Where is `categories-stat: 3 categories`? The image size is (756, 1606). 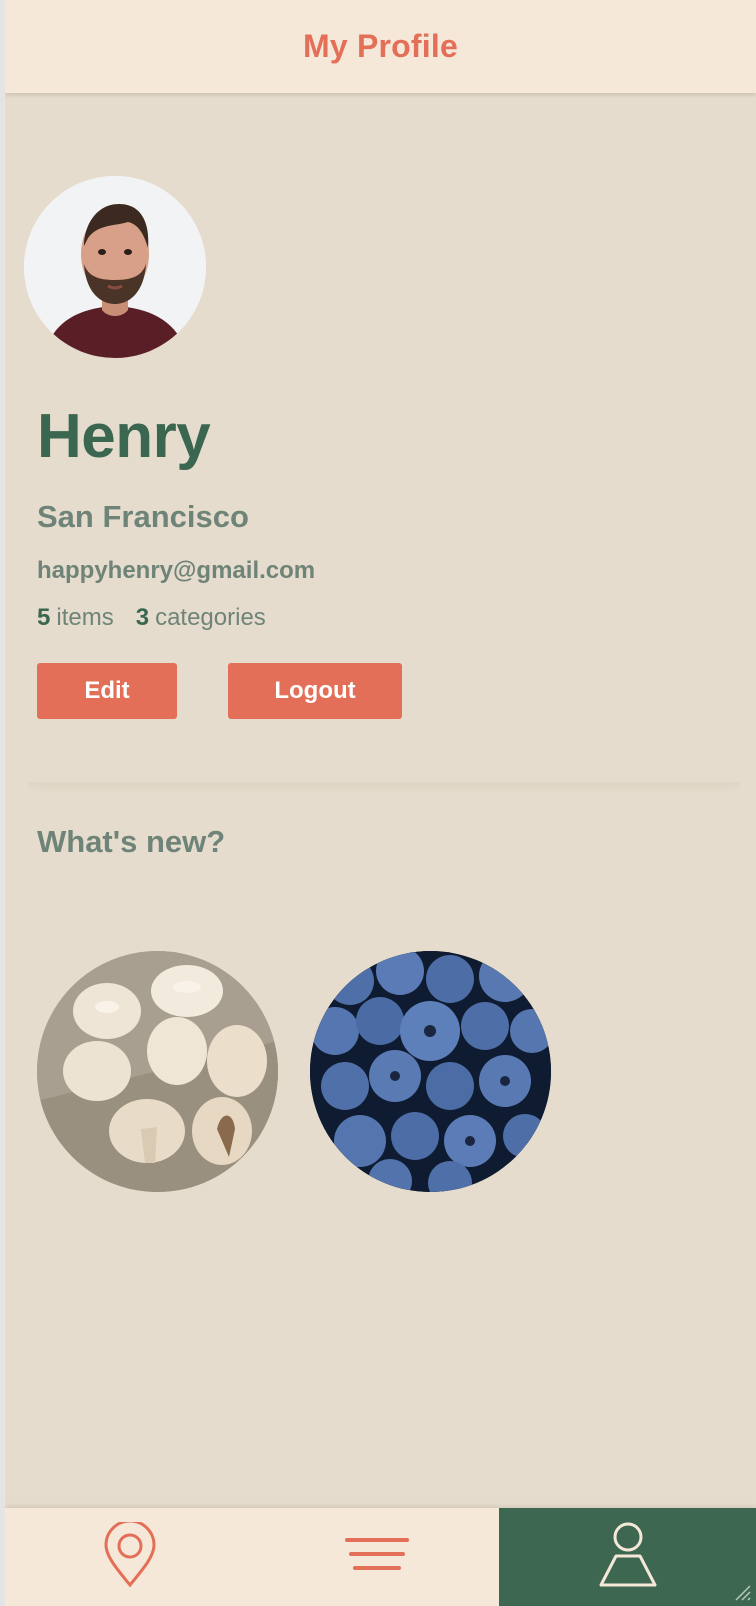
categories-stat: 3 categories is located at coordinates (201, 618).